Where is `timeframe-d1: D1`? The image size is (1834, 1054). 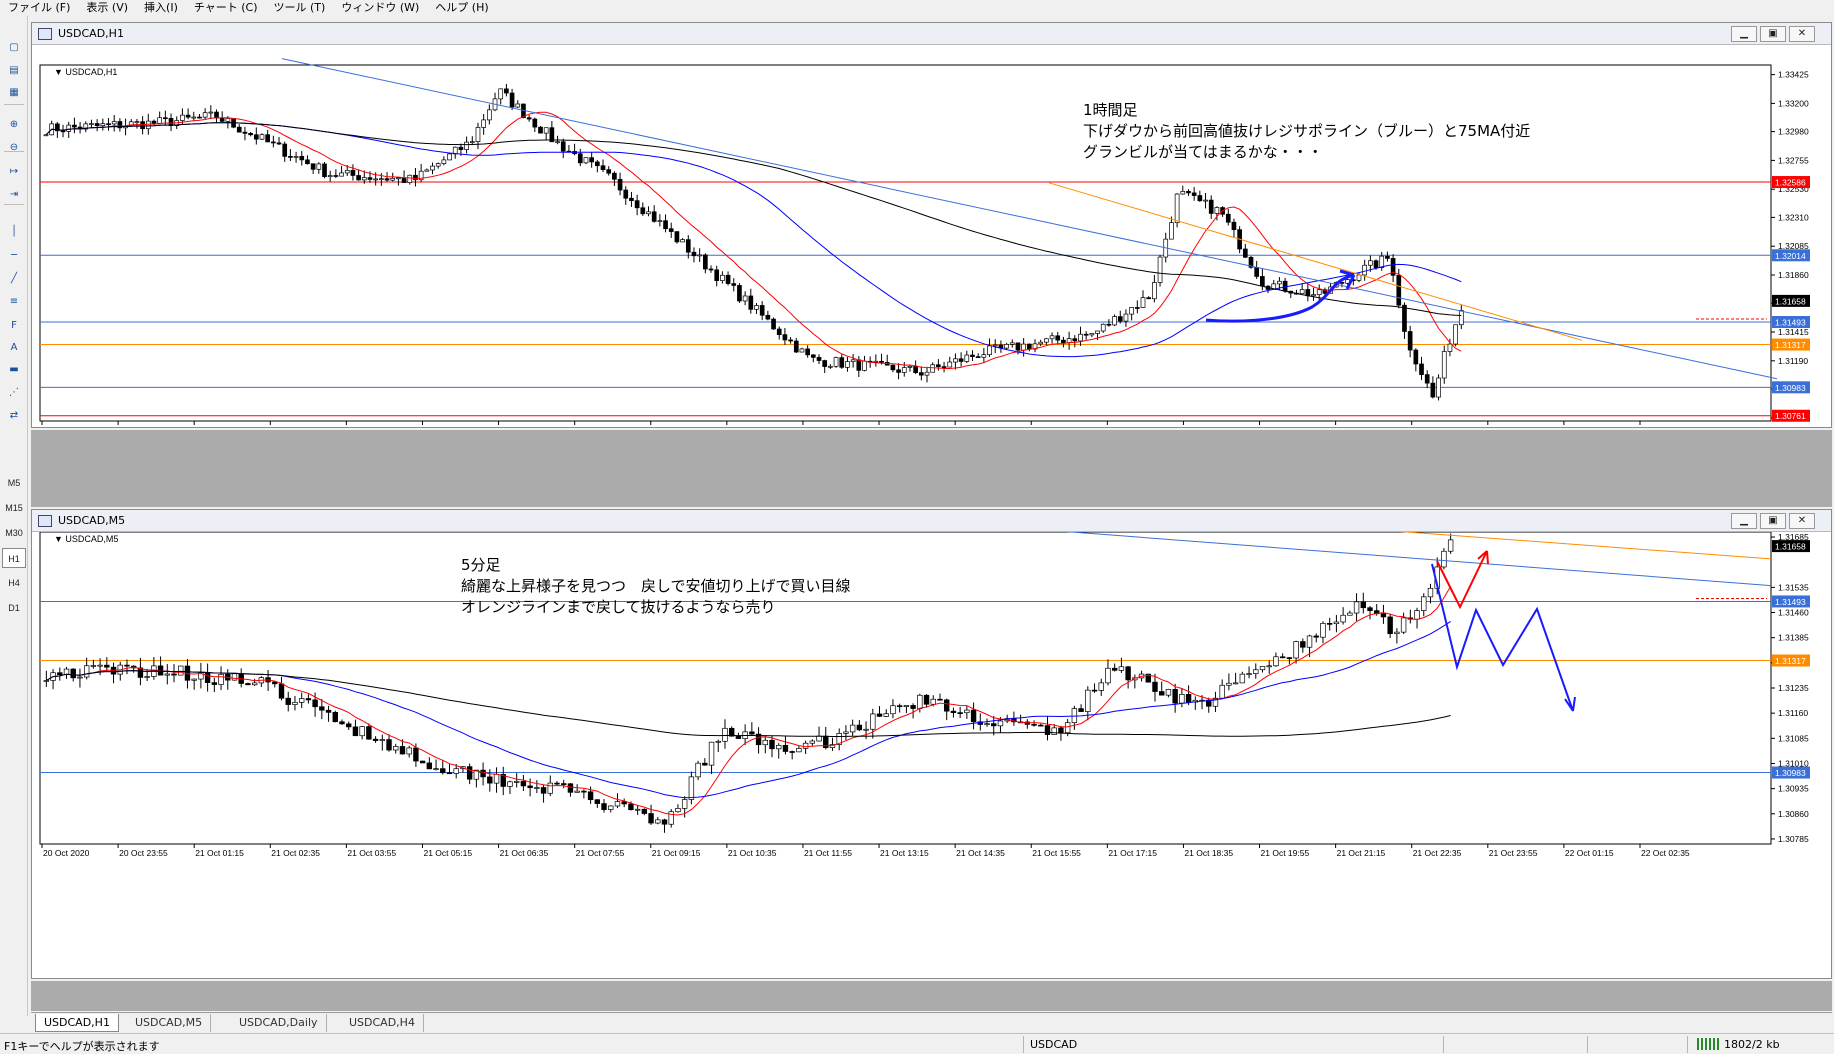
timeframe-d1: D1 is located at coordinates (14, 608).